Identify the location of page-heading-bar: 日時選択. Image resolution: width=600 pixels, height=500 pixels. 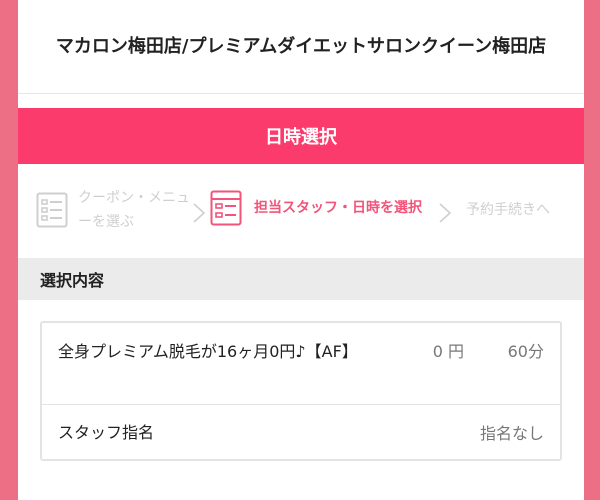
(301, 136).